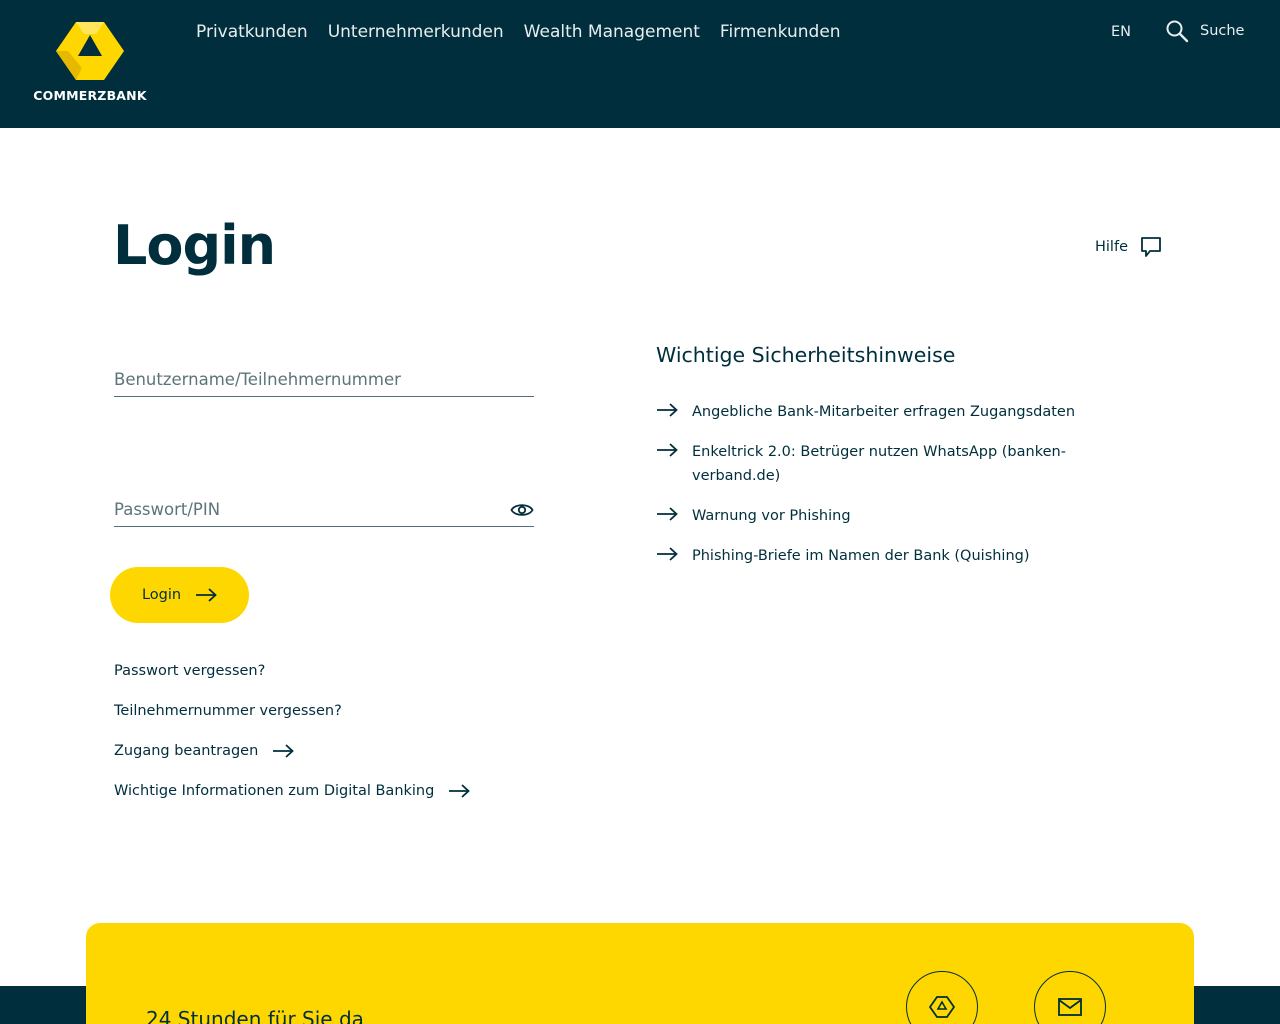 The width and height of the screenshot is (1280, 1024). Describe the element at coordinates (292, 681) in the screenshot. I see `list-item: Passwort vergessen?` at that location.